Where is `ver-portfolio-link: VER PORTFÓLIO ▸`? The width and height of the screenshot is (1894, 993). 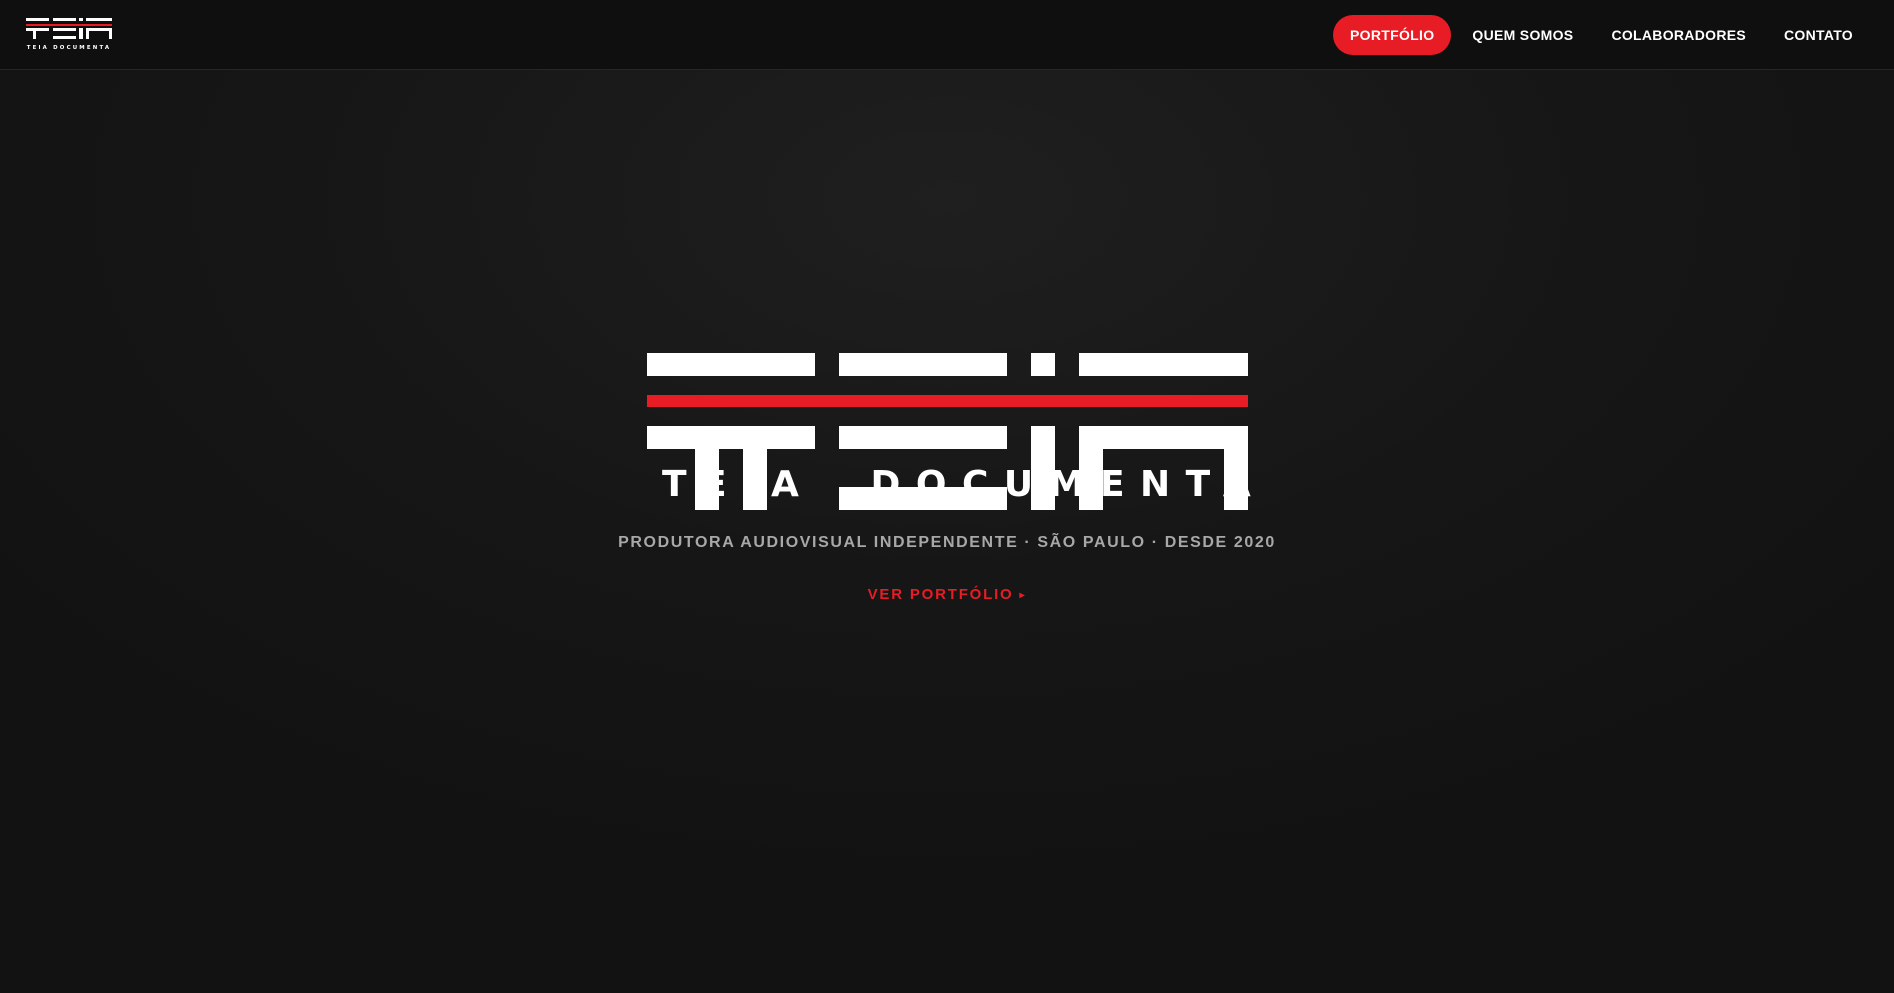
ver-portfolio-link: VER PORTFÓLIO ▸ is located at coordinates (947, 595).